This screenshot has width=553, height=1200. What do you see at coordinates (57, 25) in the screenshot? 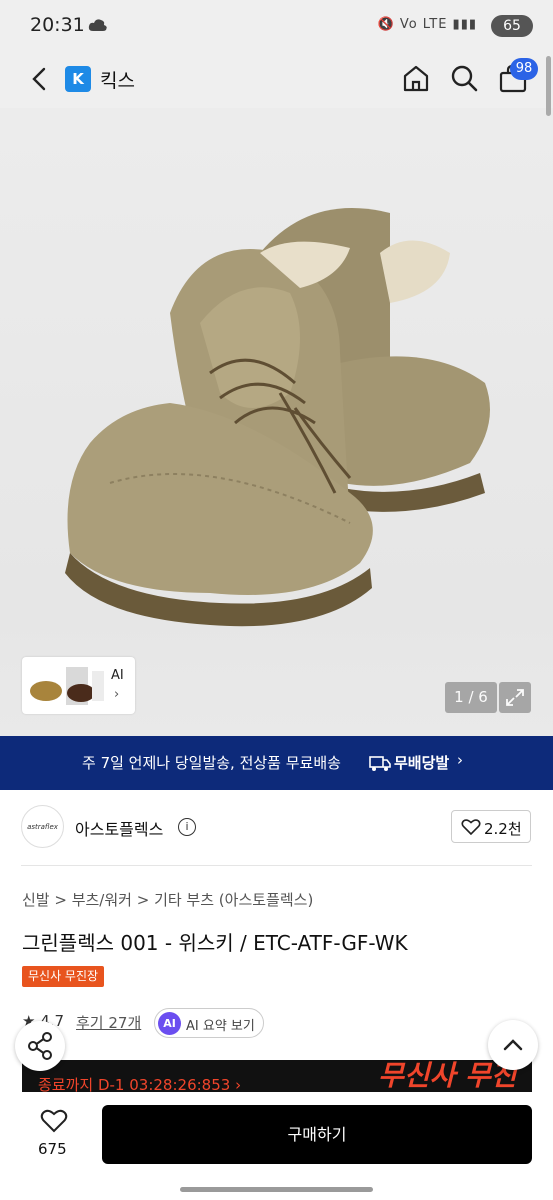
I see `status-time: 20:31` at bounding box center [57, 25].